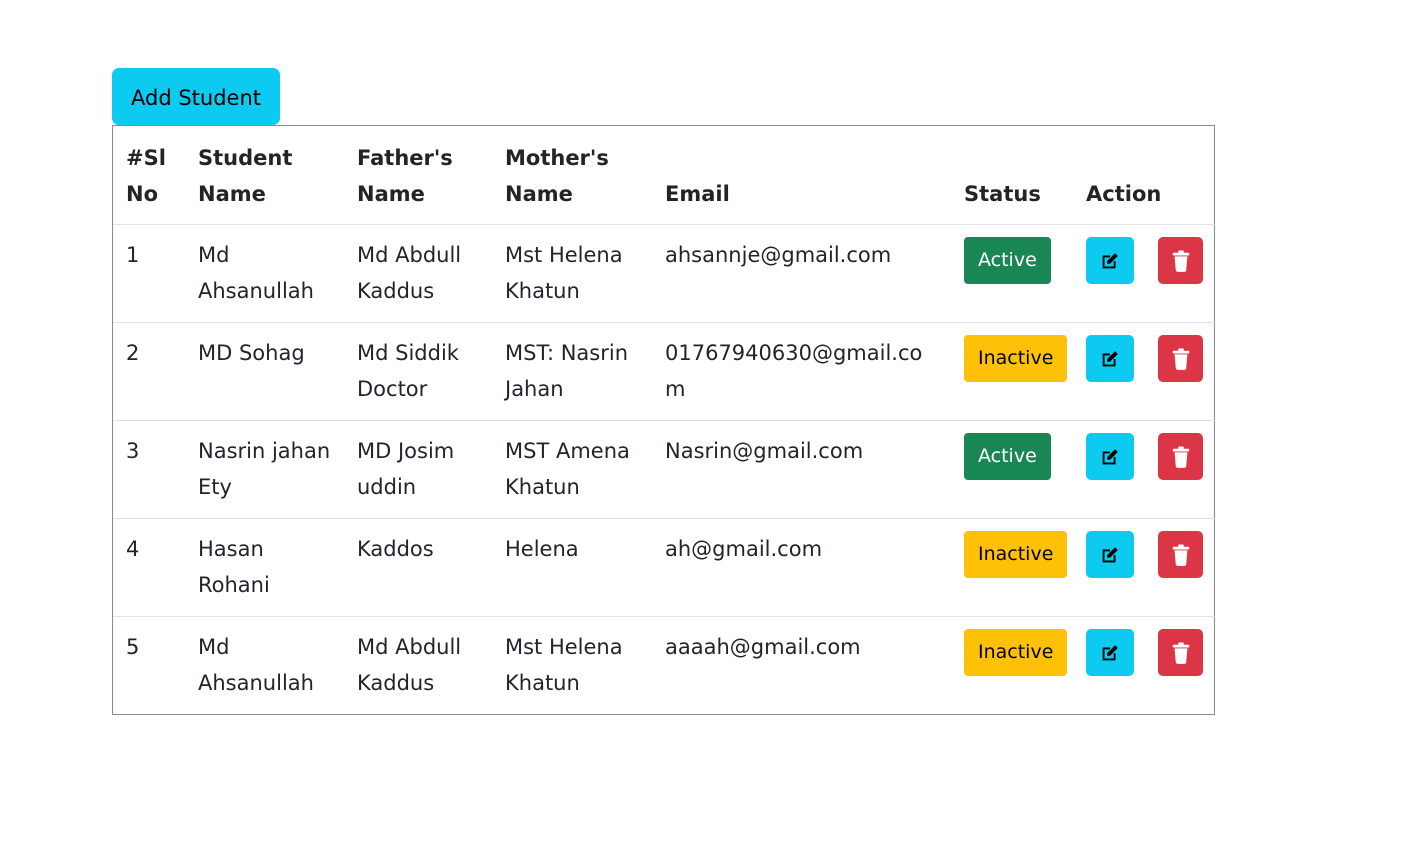 Image resolution: width=1402 pixels, height=861 pixels. Describe the element at coordinates (418, 567) in the screenshot. I see `cell-fathers-name: Kaddos` at that location.